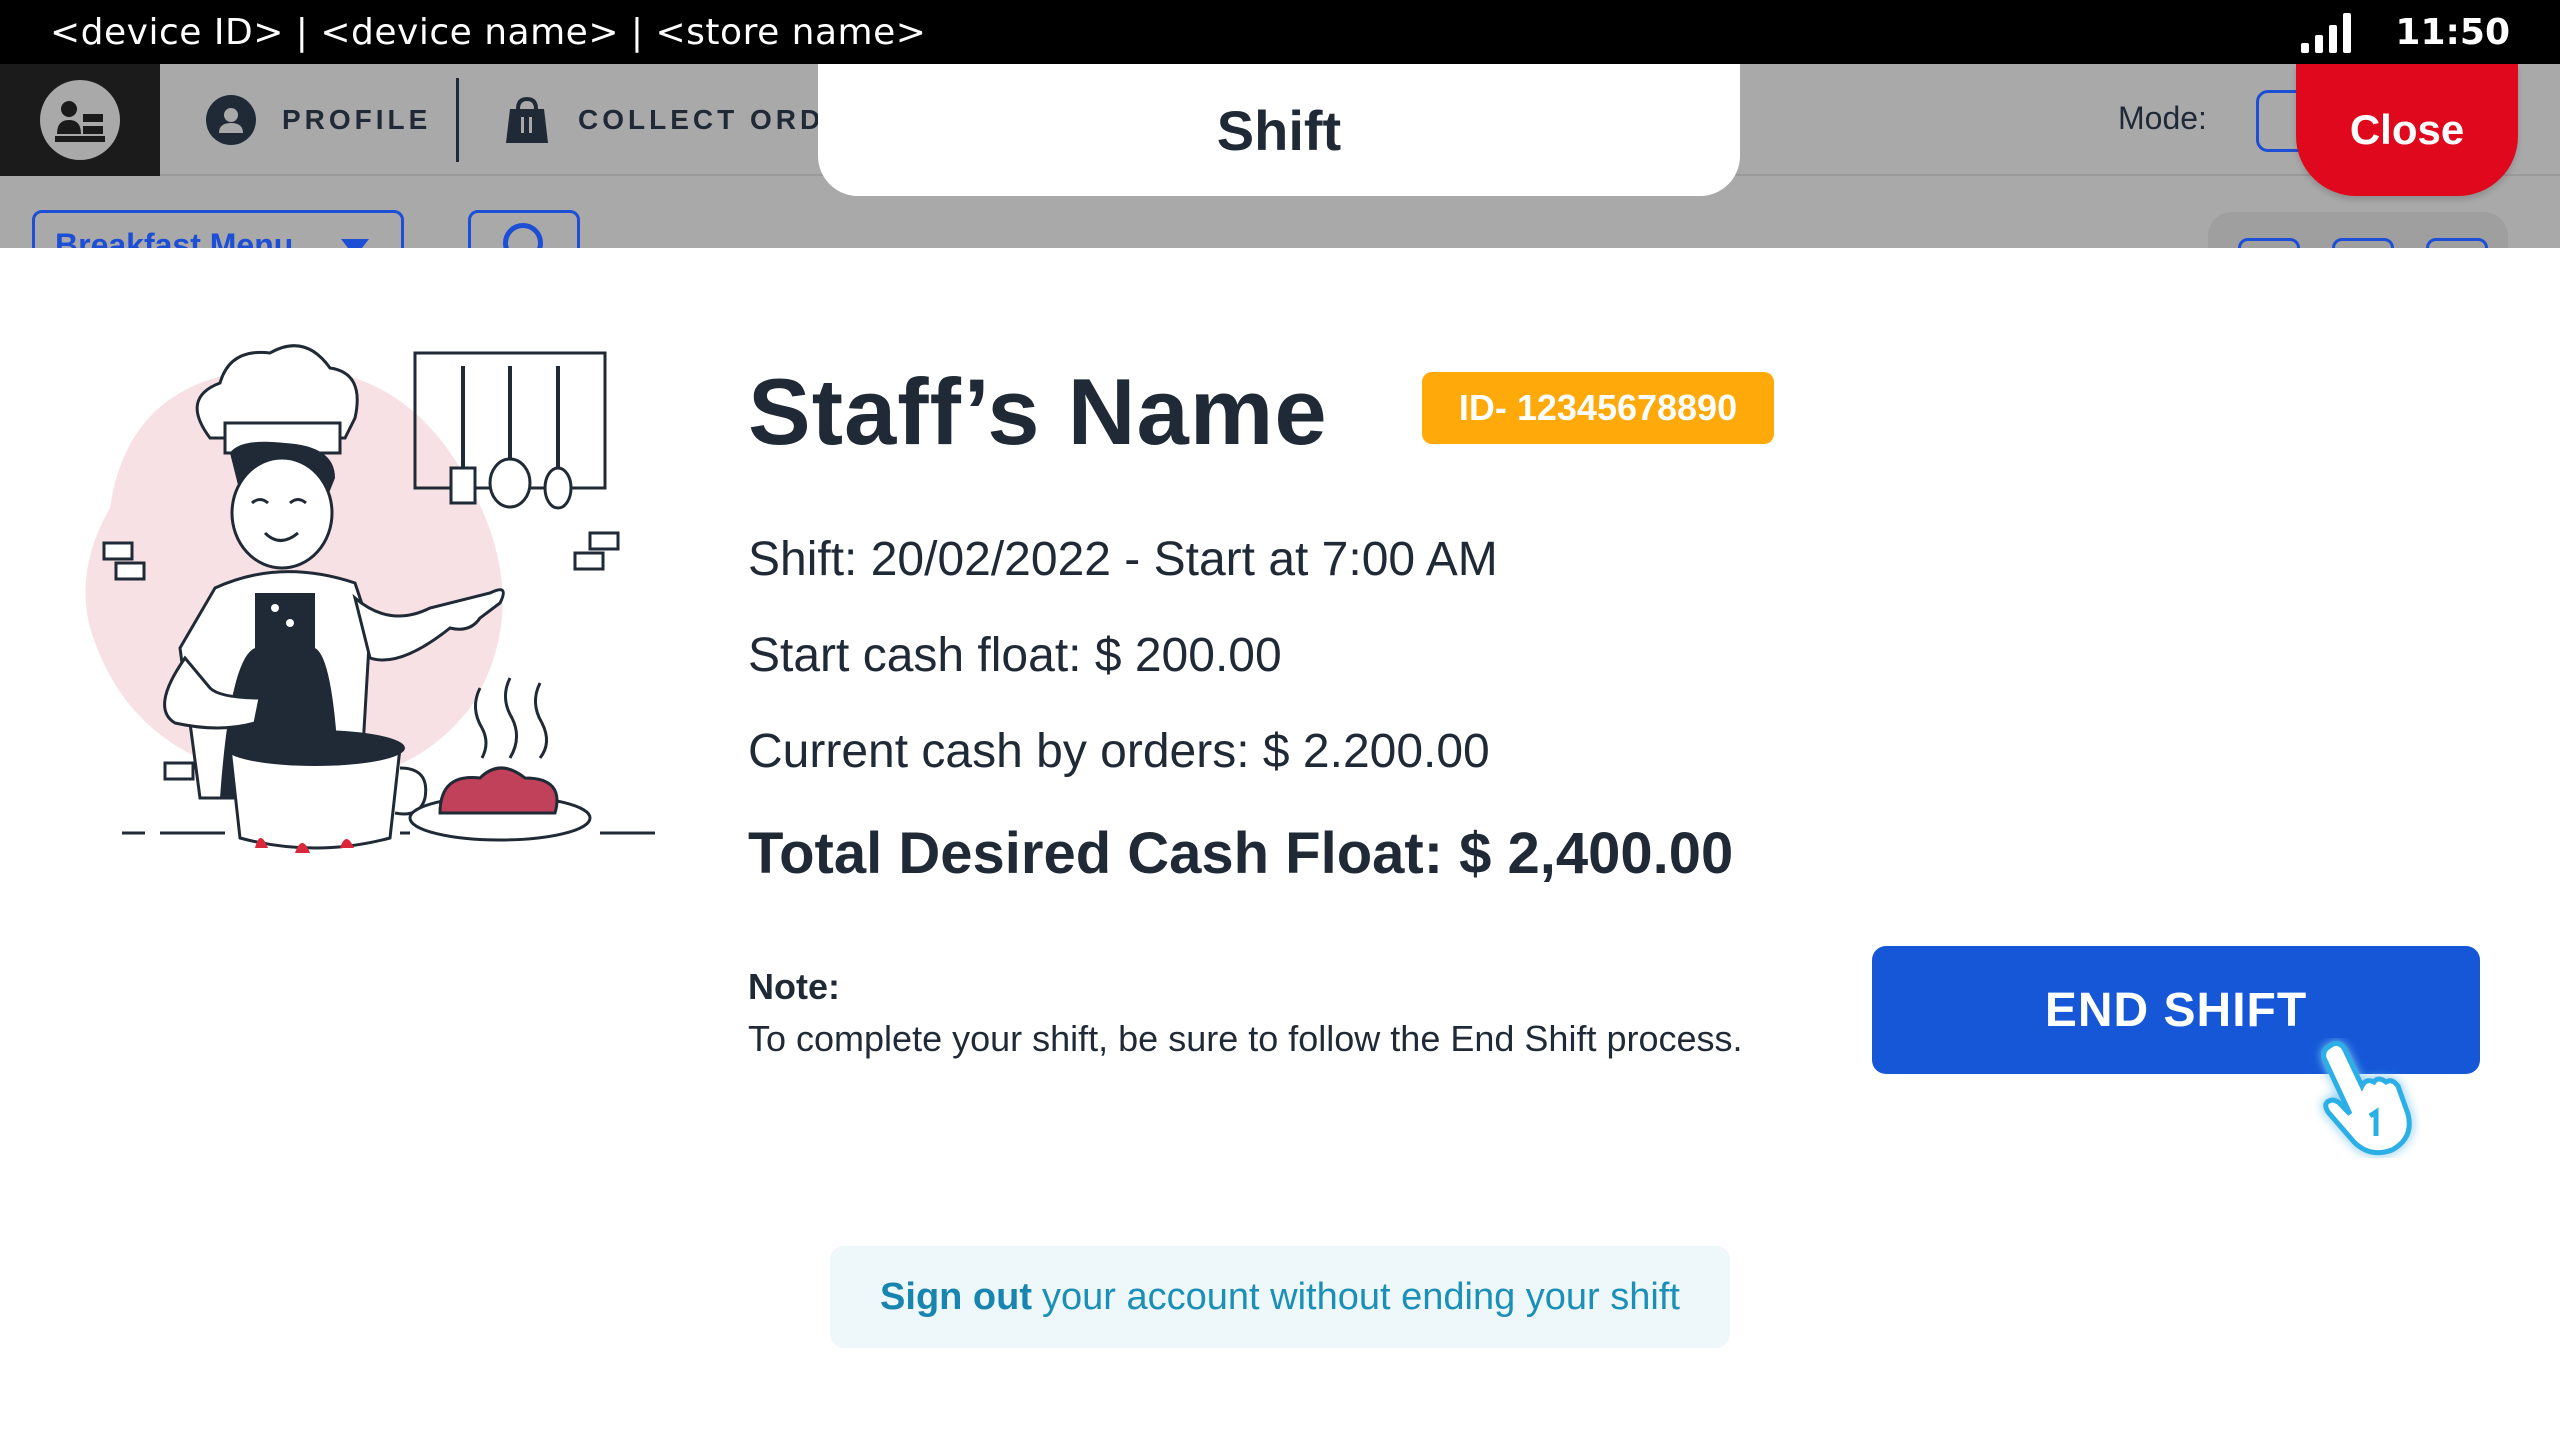 The image size is (2560, 1440). Describe the element at coordinates (2365, 1098) in the screenshot. I see `tap-hand-cursor-icon` at that location.